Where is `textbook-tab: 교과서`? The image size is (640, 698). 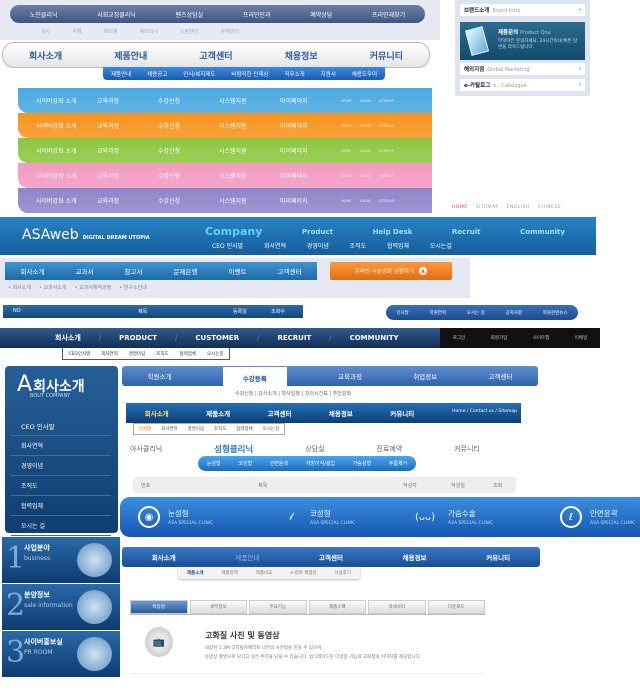
textbook-tab: 교과서 is located at coordinates (85, 271).